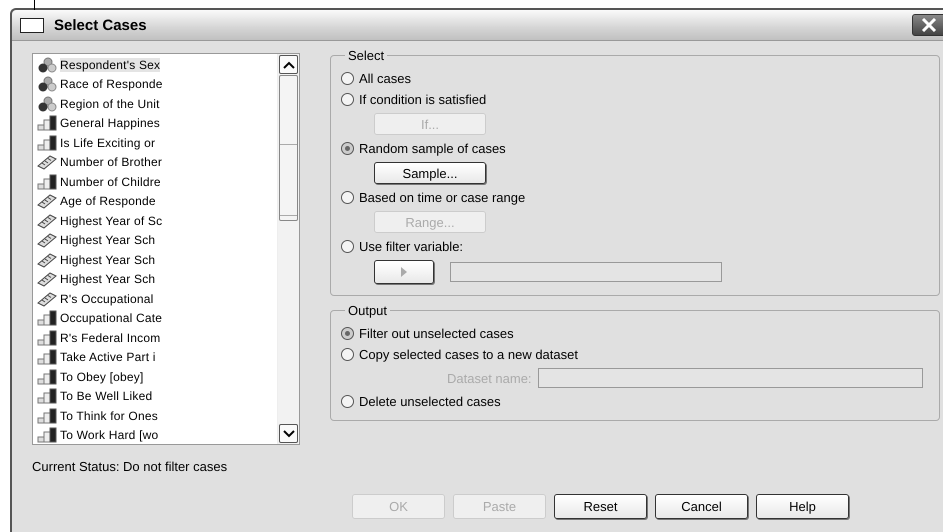 This screenshot has width=943, height=532. Describe the element at coordinates (98, 338) in the screenshot. I see `variable-item: R's Federal Incom` at that location.